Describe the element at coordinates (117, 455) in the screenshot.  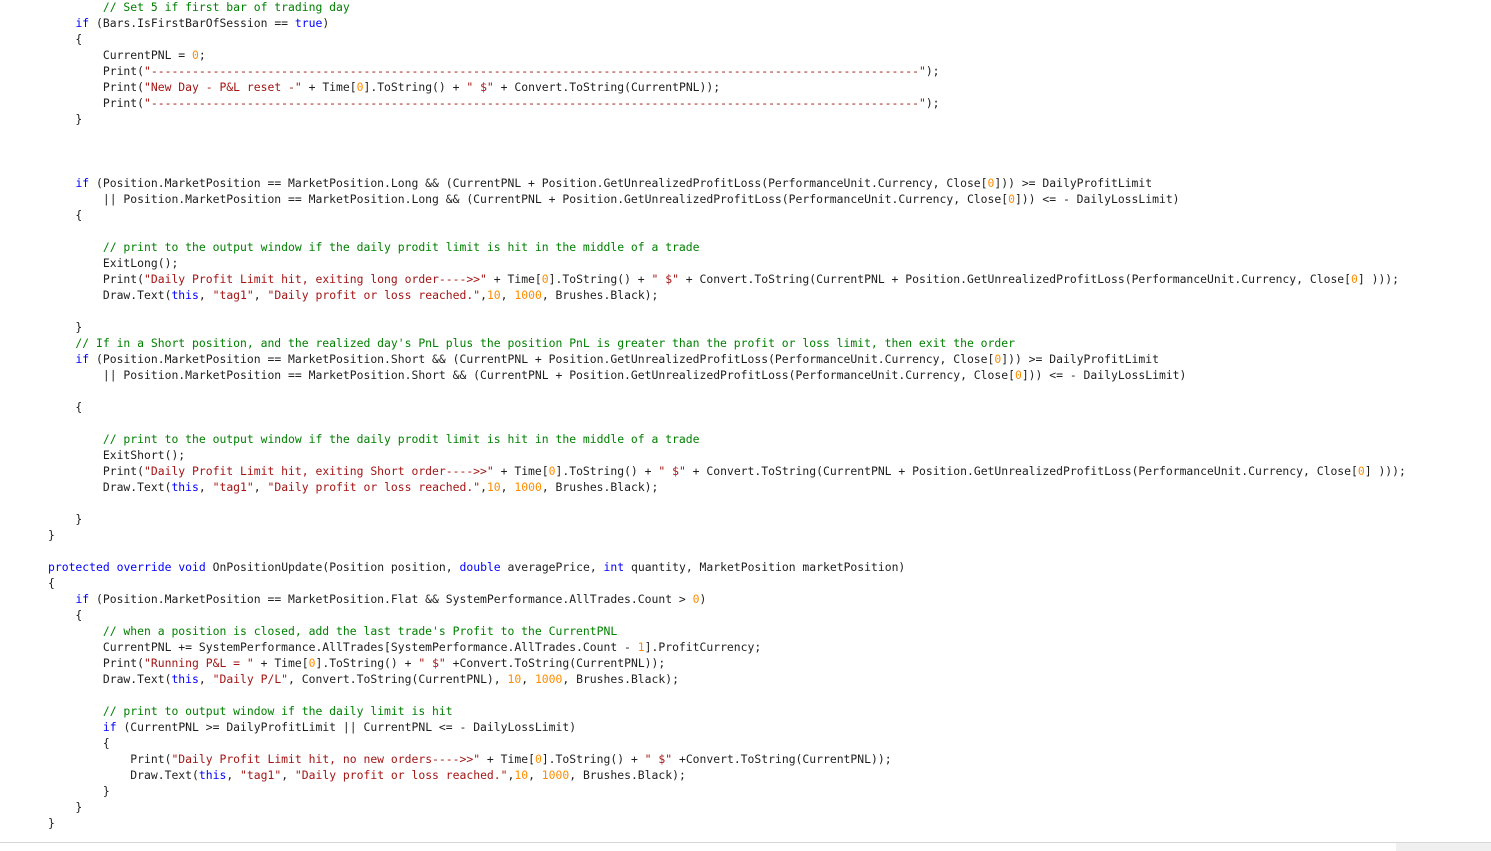
I see `code-token: ExitShort();` at that location.